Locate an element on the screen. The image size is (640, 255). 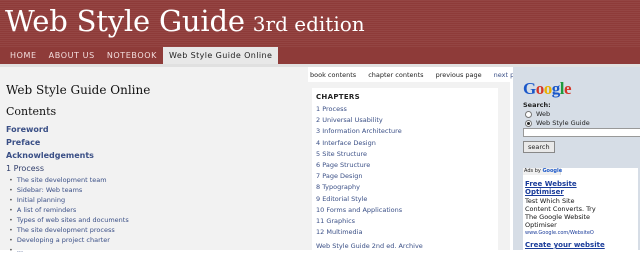
chapter-link: 4 Interface Design is located at coordinates (359, 143).